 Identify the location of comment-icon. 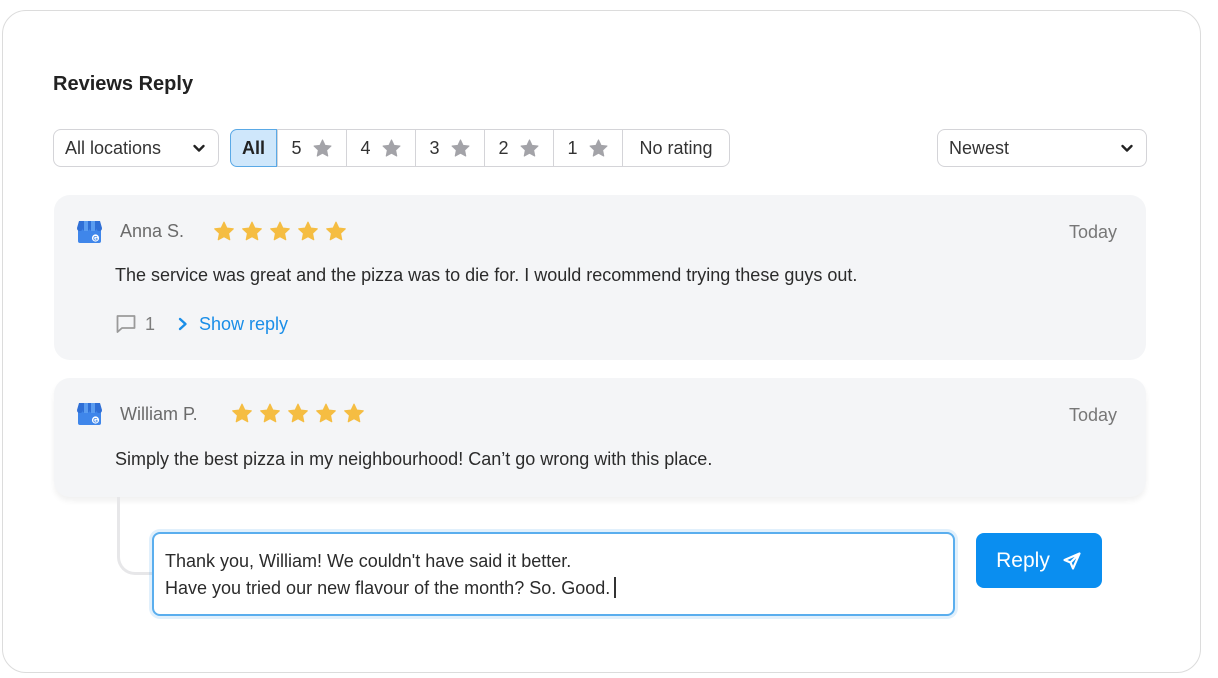
(126, 324).